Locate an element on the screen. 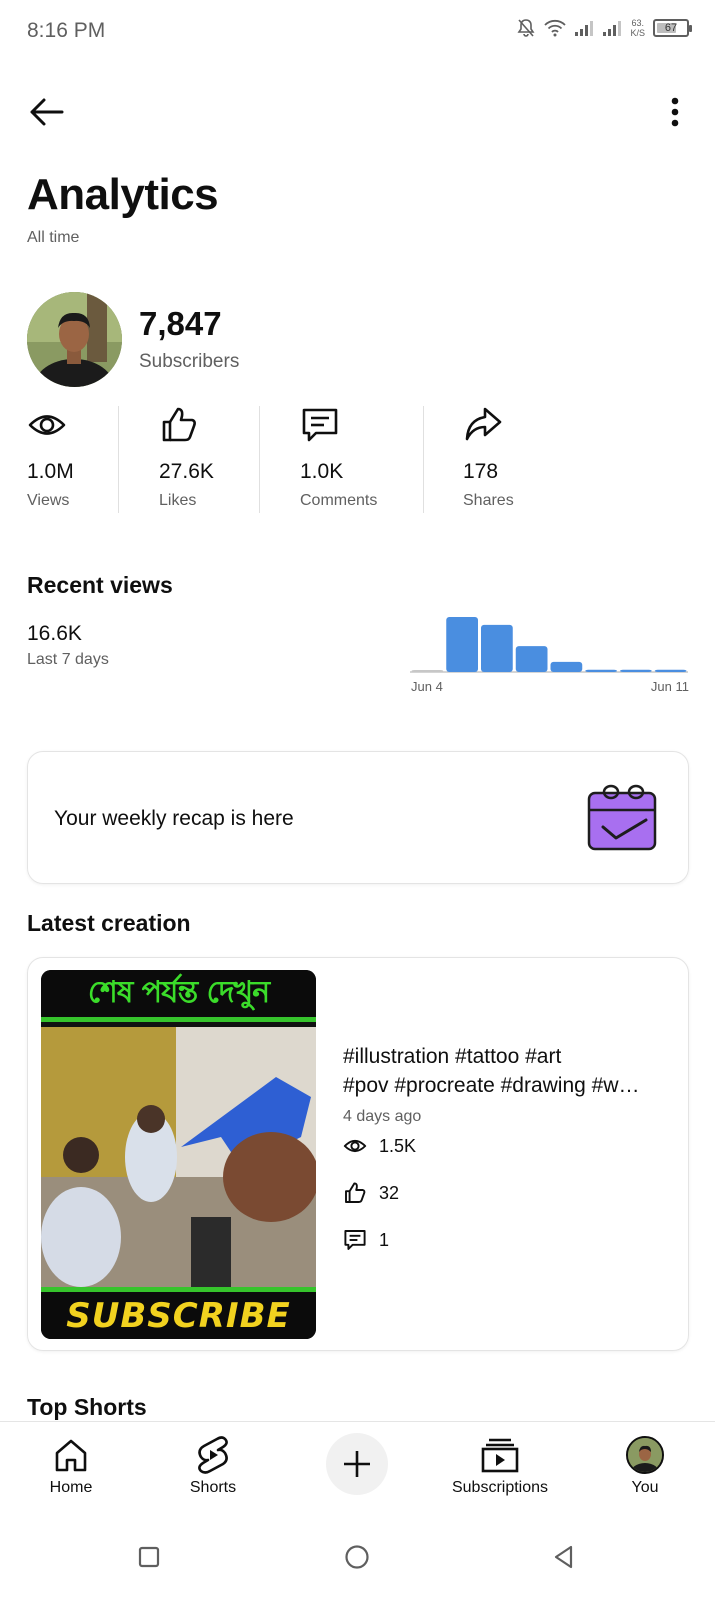 The image size is (715, 1600). nav-you: You is located at coordinates (645, 1468).